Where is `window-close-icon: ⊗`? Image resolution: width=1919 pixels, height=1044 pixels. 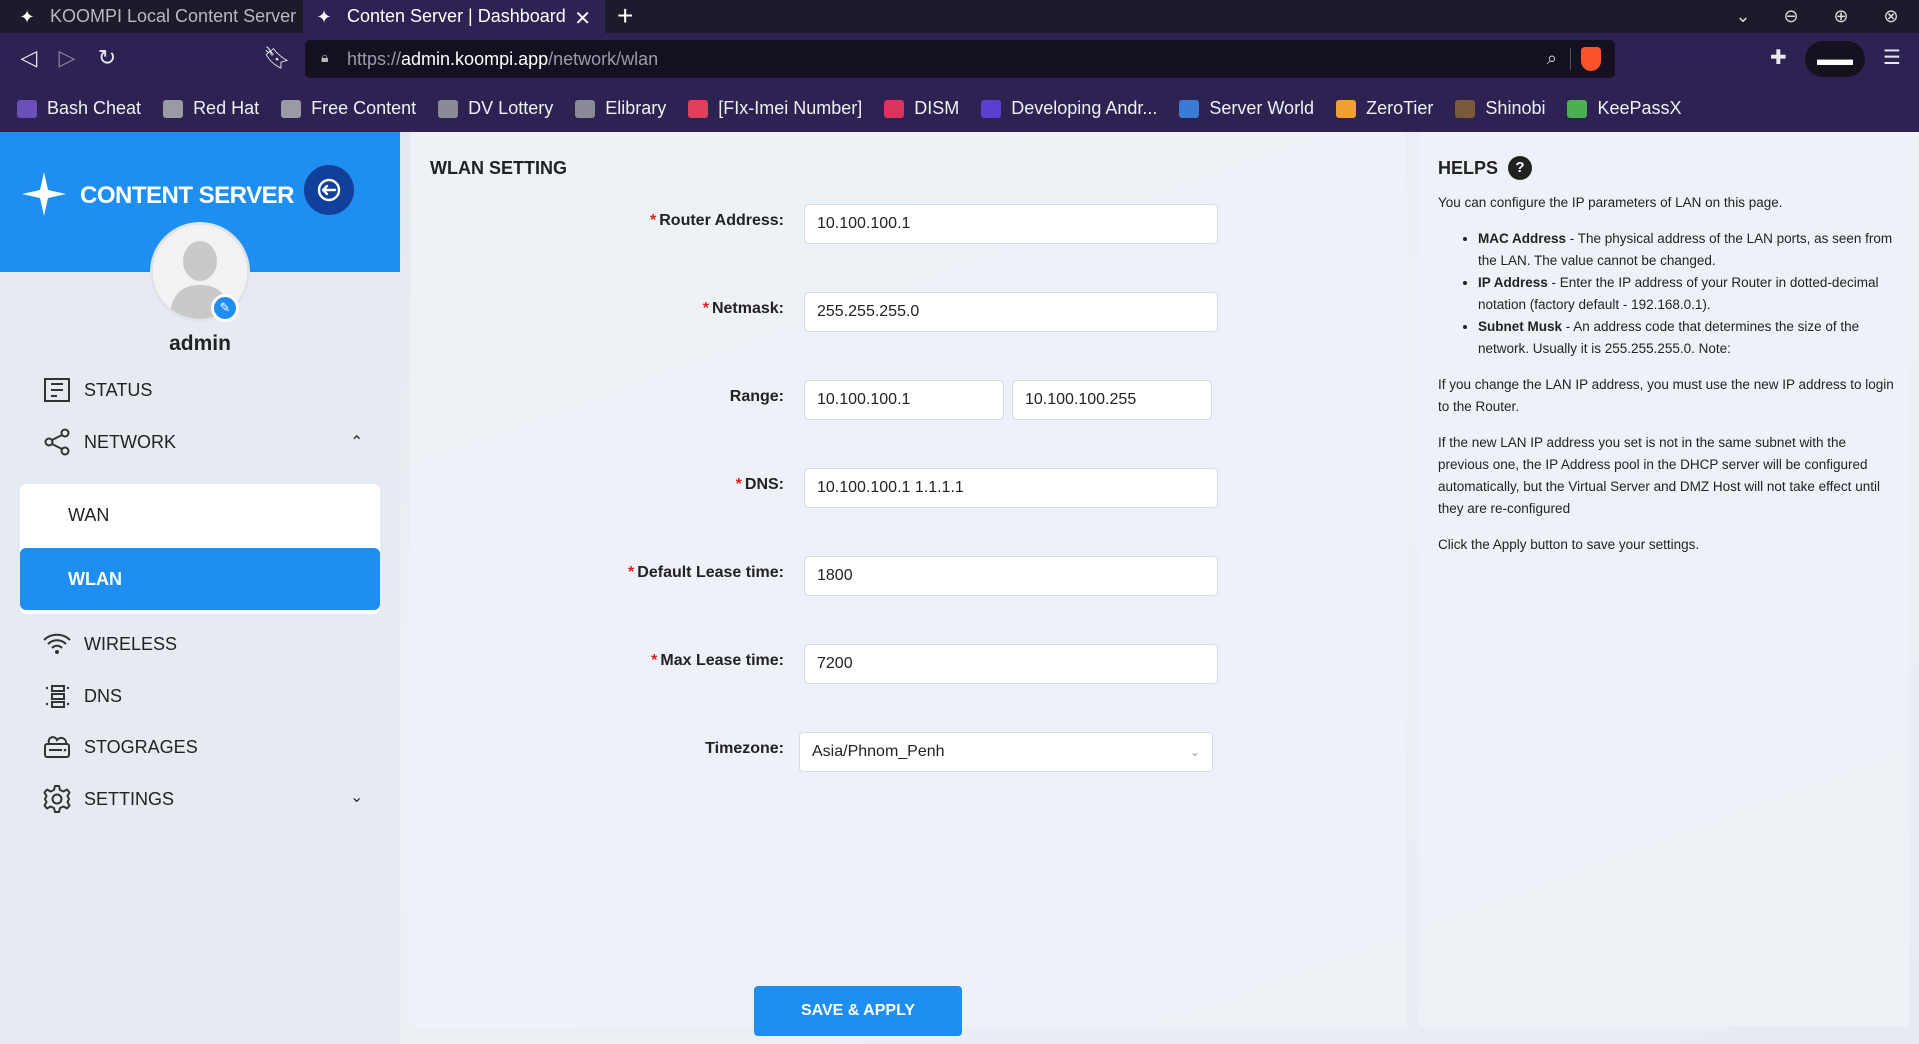
window-close-icon: ⊗ is located at coordinates (1891, 16).